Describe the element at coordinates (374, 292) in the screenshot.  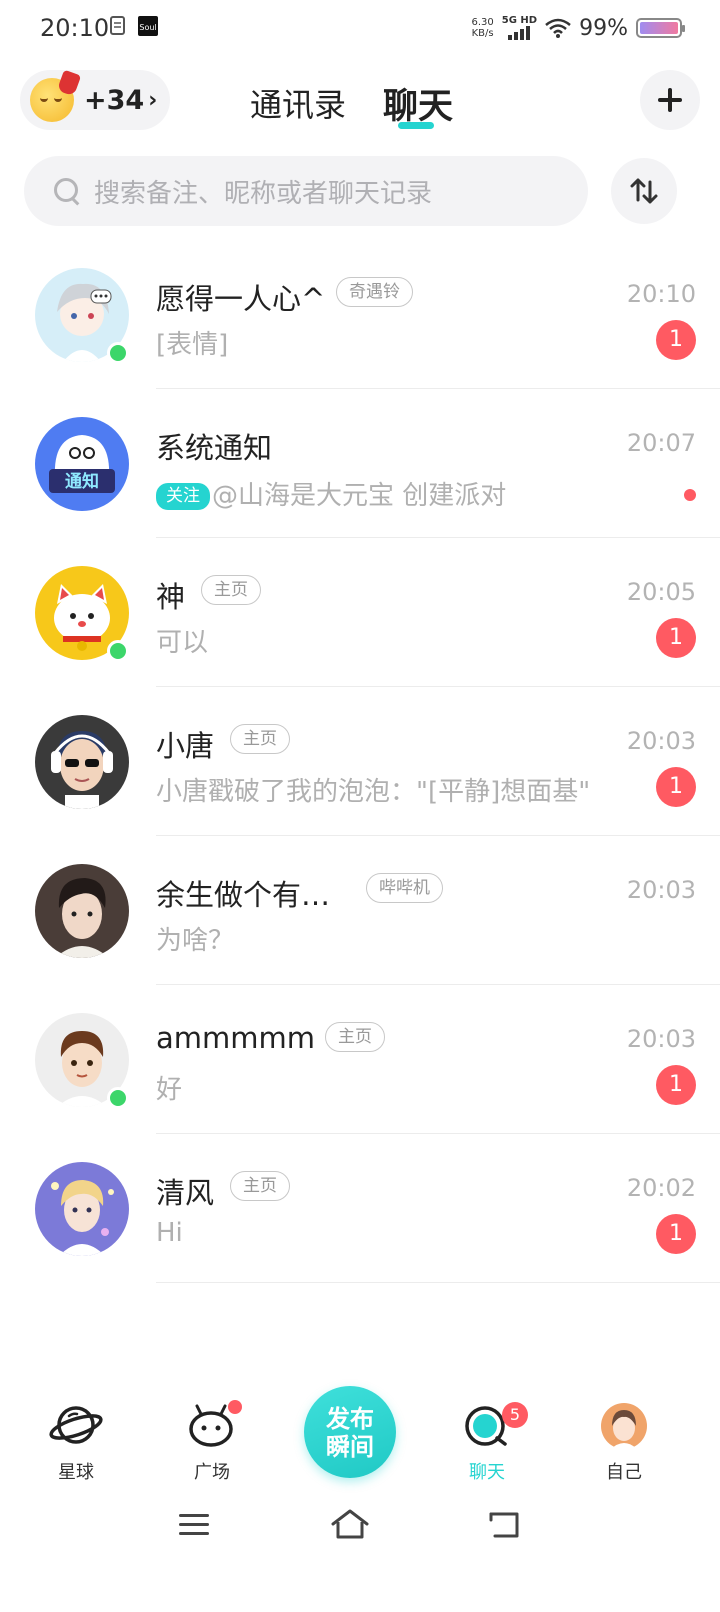
I see `chat-tag: 奇遇铃` at that location.